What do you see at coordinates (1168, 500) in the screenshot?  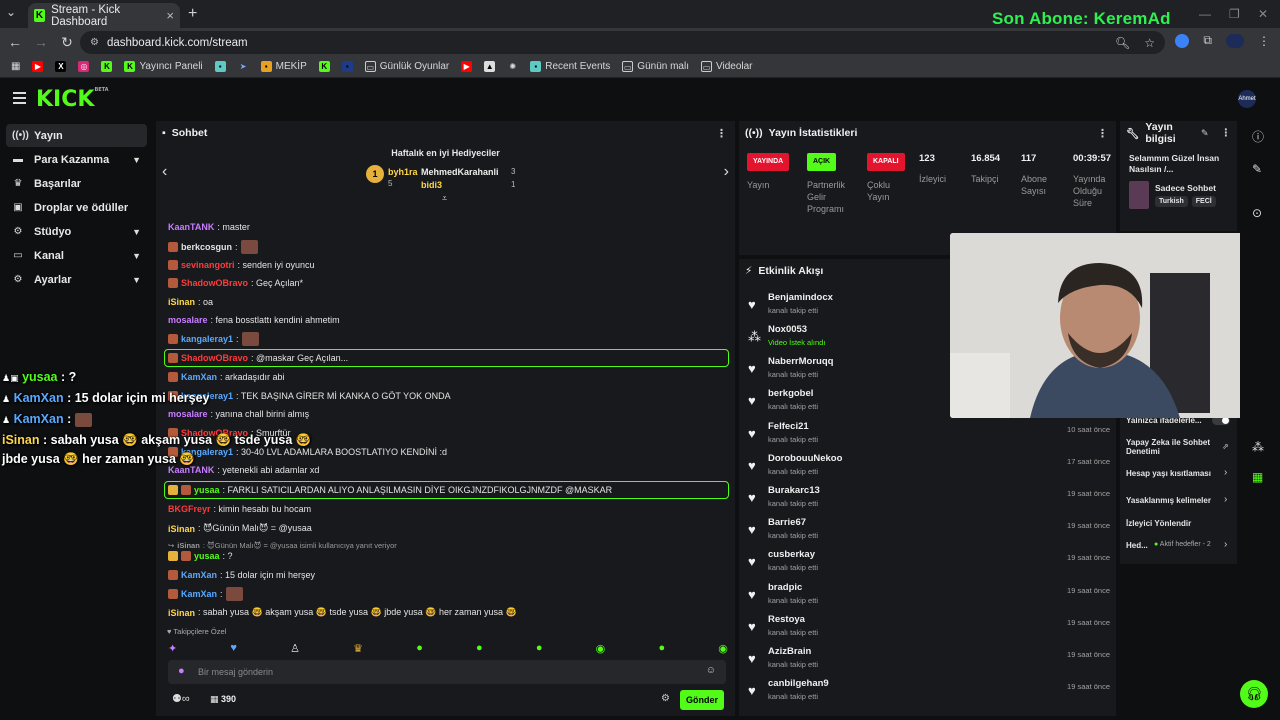 I see `mod-banned-words: Yasaklanmış kelimeler` at bounding box center [1168, 500].